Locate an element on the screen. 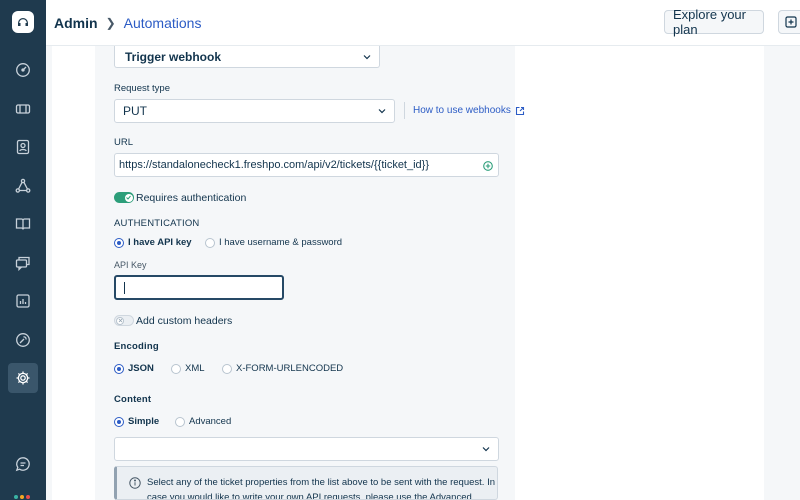 This screenshot has height=500, width=800. reports-icon is located at coordinates (23, 301).